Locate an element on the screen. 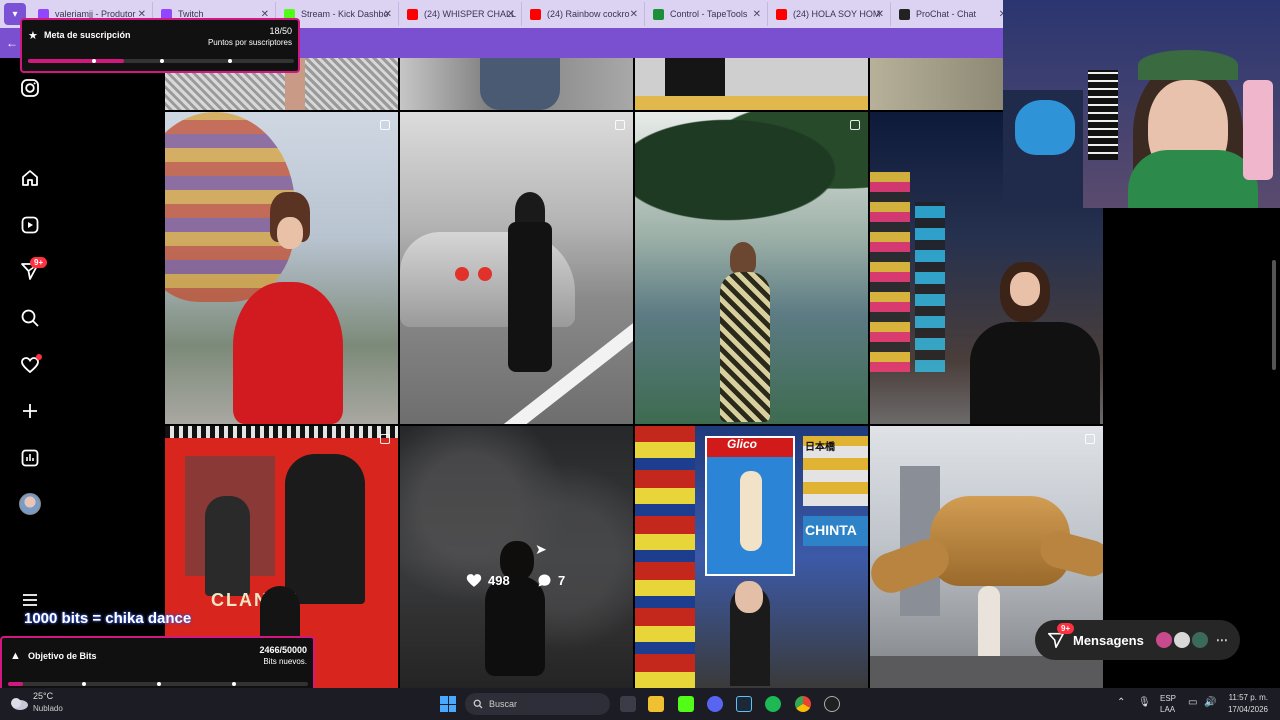 The height and width of the screenshot is (720, 1280). weather-icon is located at coordinates (19, 704).